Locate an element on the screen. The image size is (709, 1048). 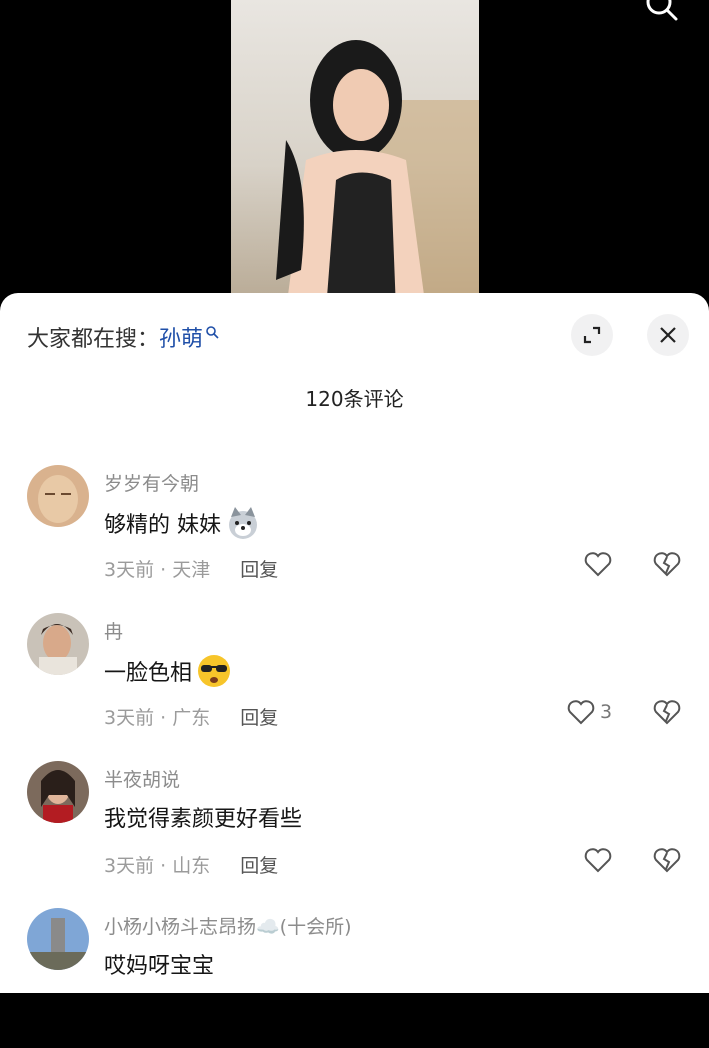
wolf-emoji-icon is located at coordinates (243, 523).